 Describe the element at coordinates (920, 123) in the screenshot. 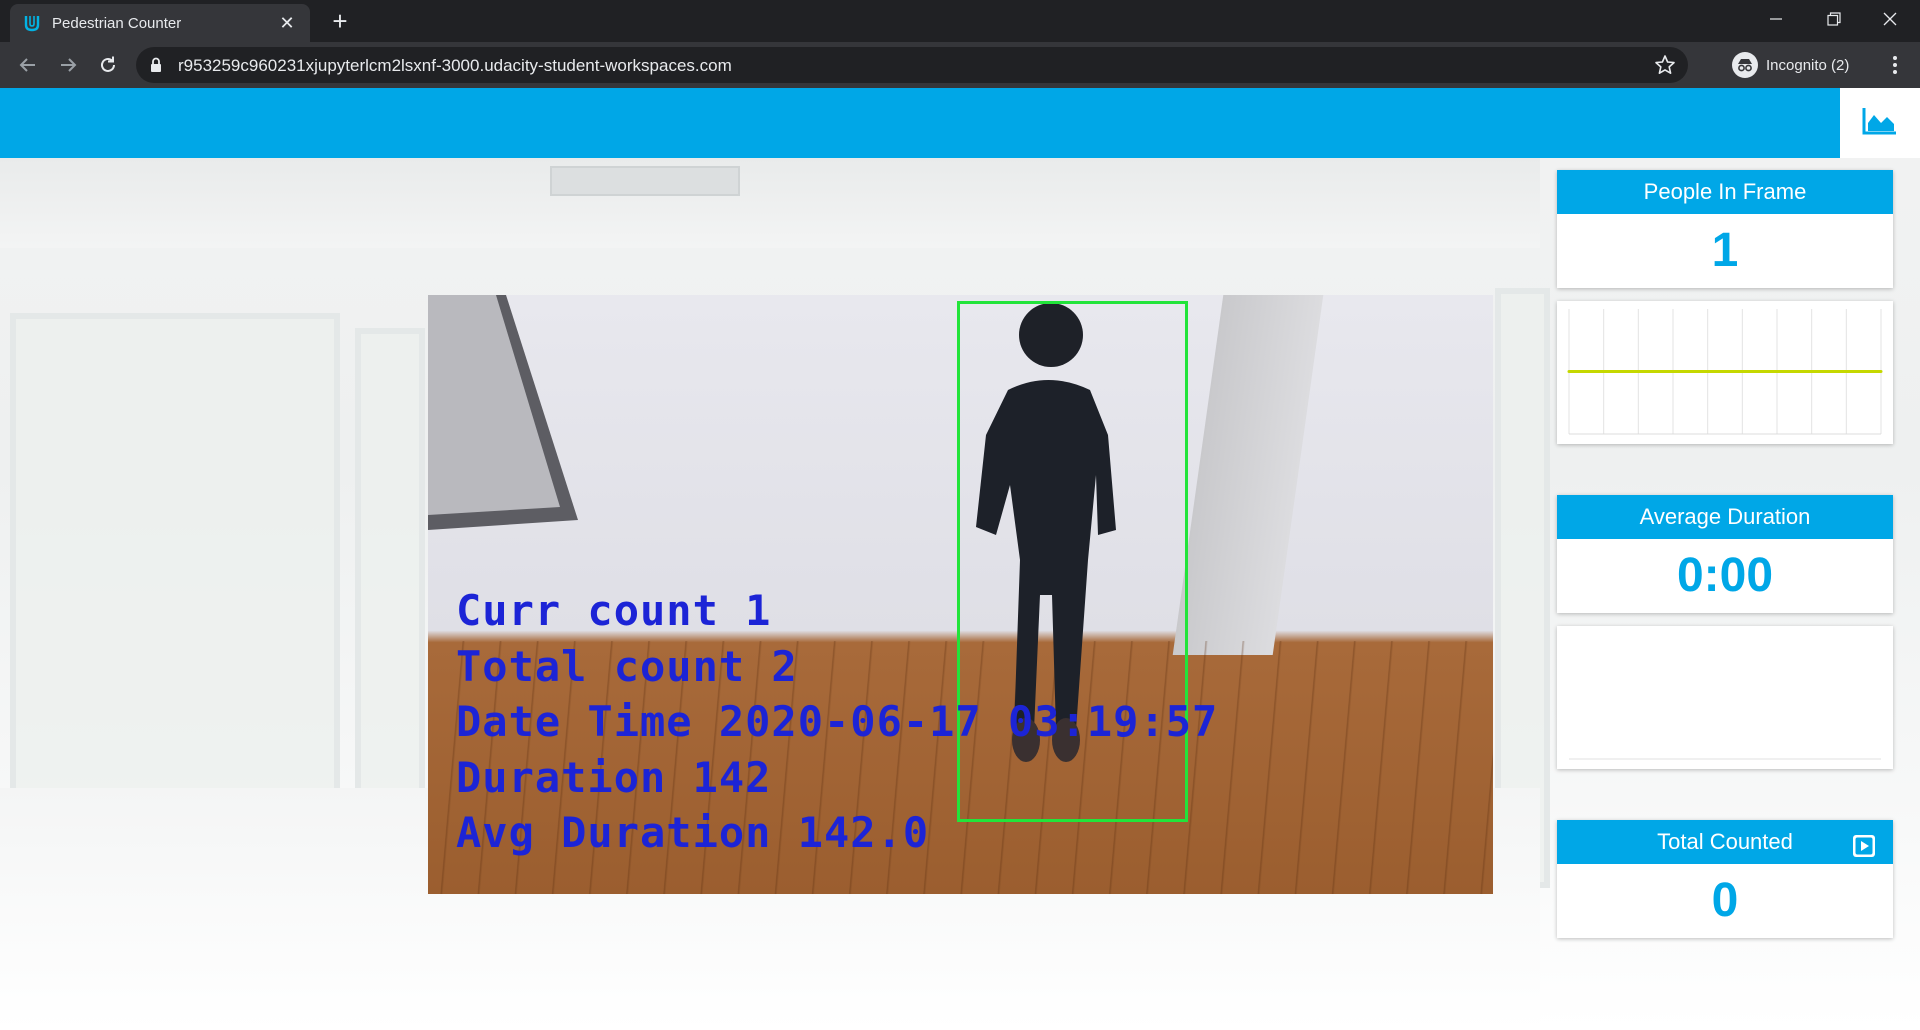

I see `app-header-bar` at that location.